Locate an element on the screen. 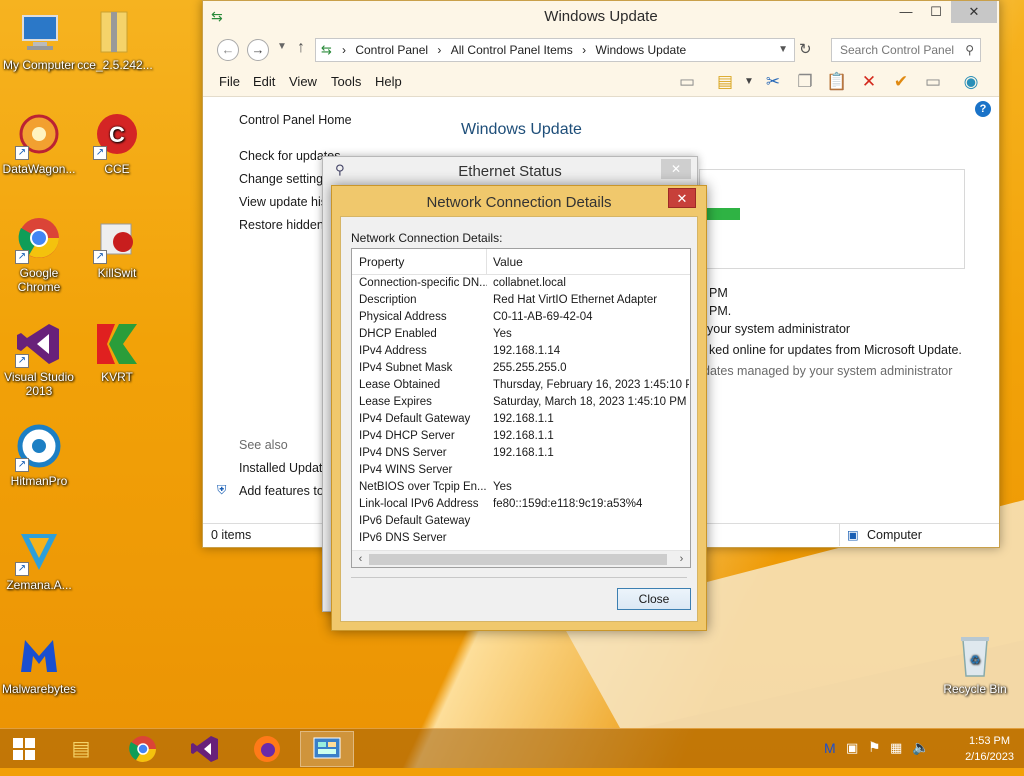 The image size is (1024, 776). recent-pages-dropdown: ▼ is located at coordinates (282, 46).